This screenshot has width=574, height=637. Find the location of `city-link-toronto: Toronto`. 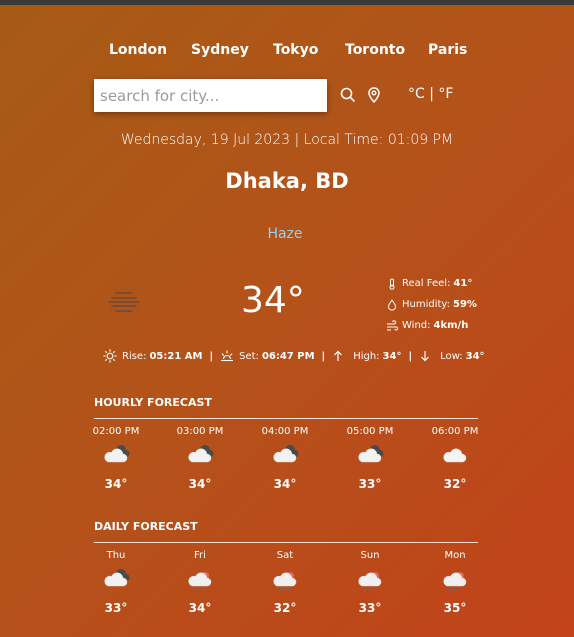

city-link-toronto: Toronto is located at coordinates (375, 50).